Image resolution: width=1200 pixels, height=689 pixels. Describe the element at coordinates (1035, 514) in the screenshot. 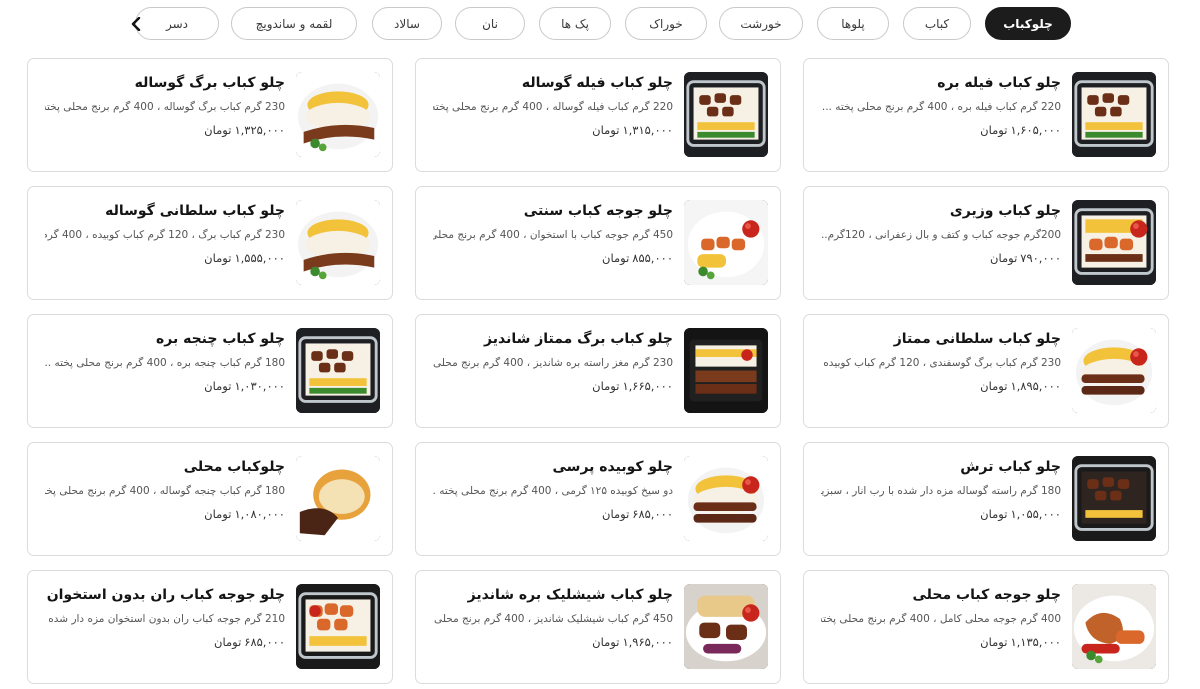

I see `price-amount: ۱,۰۵۵,۰۰۰` at that location.